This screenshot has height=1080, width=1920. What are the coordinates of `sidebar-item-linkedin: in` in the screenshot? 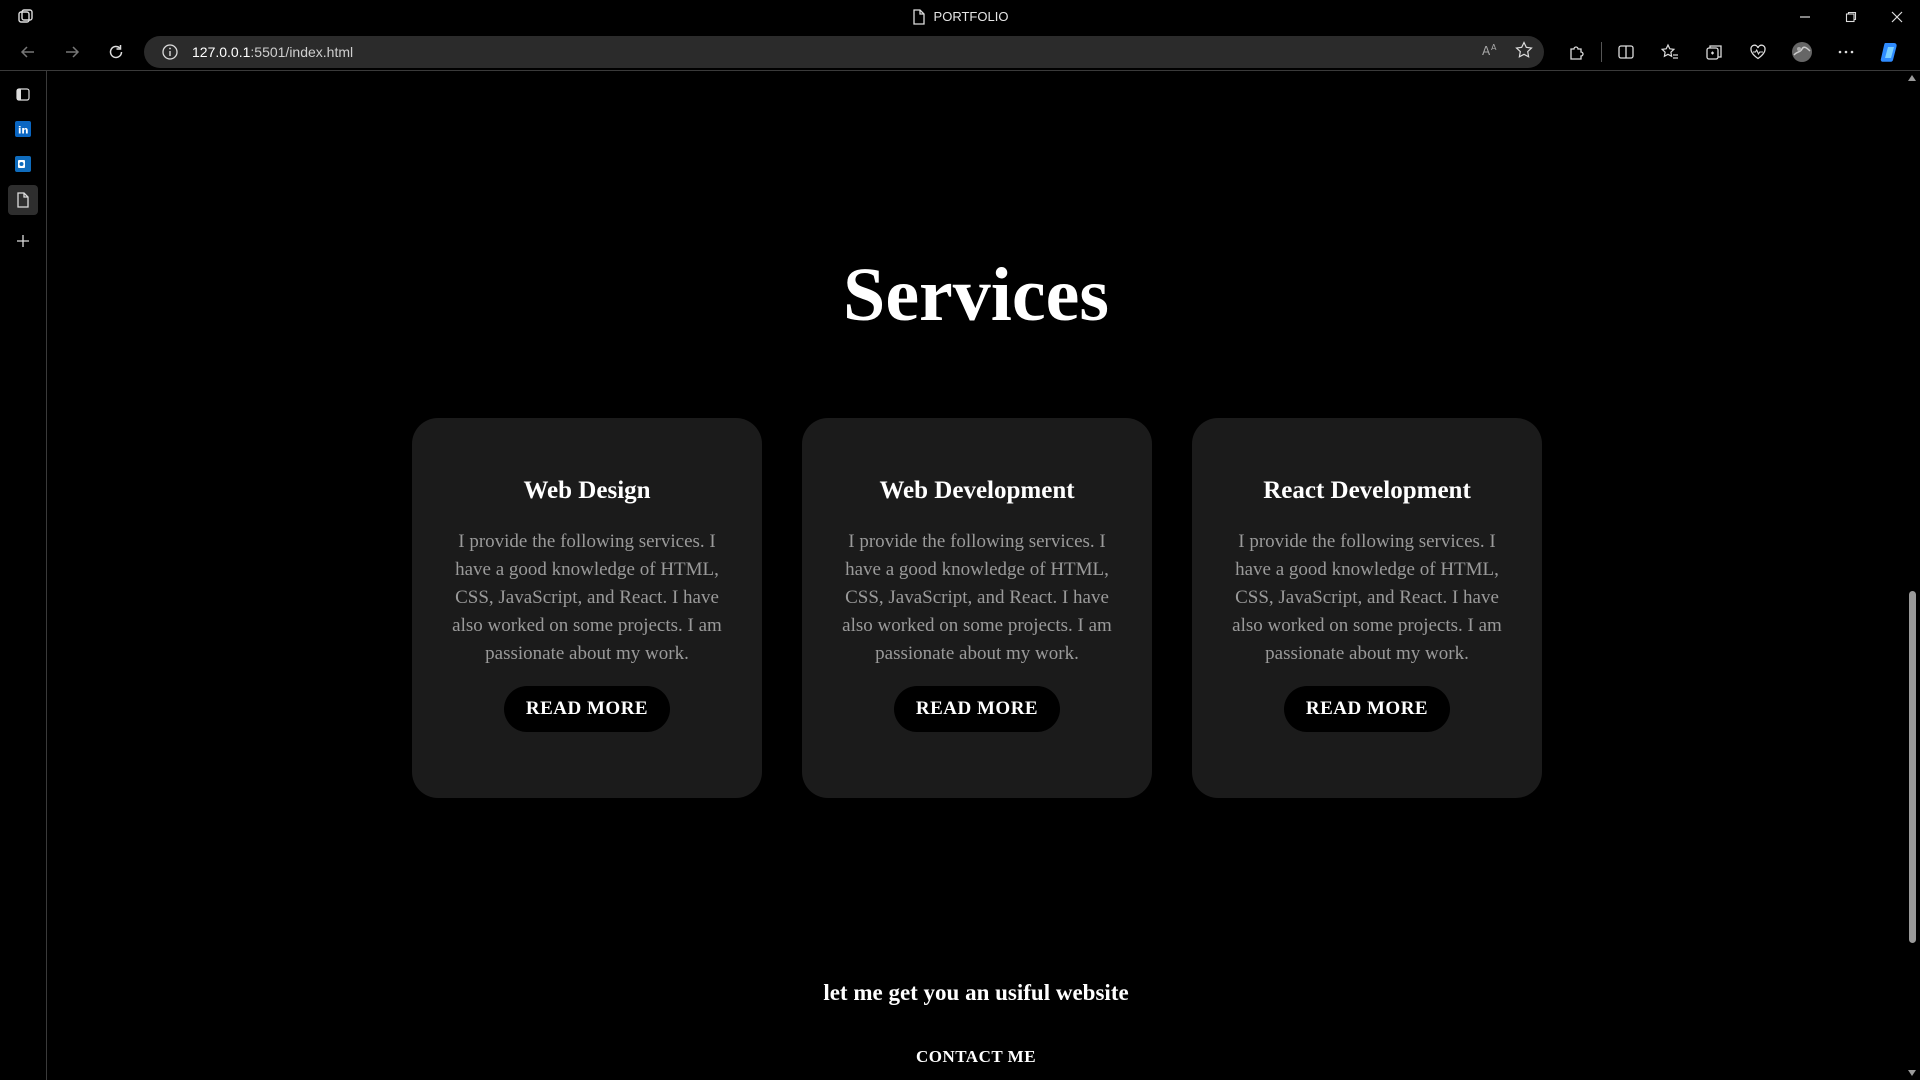 It's located at (23, 129).